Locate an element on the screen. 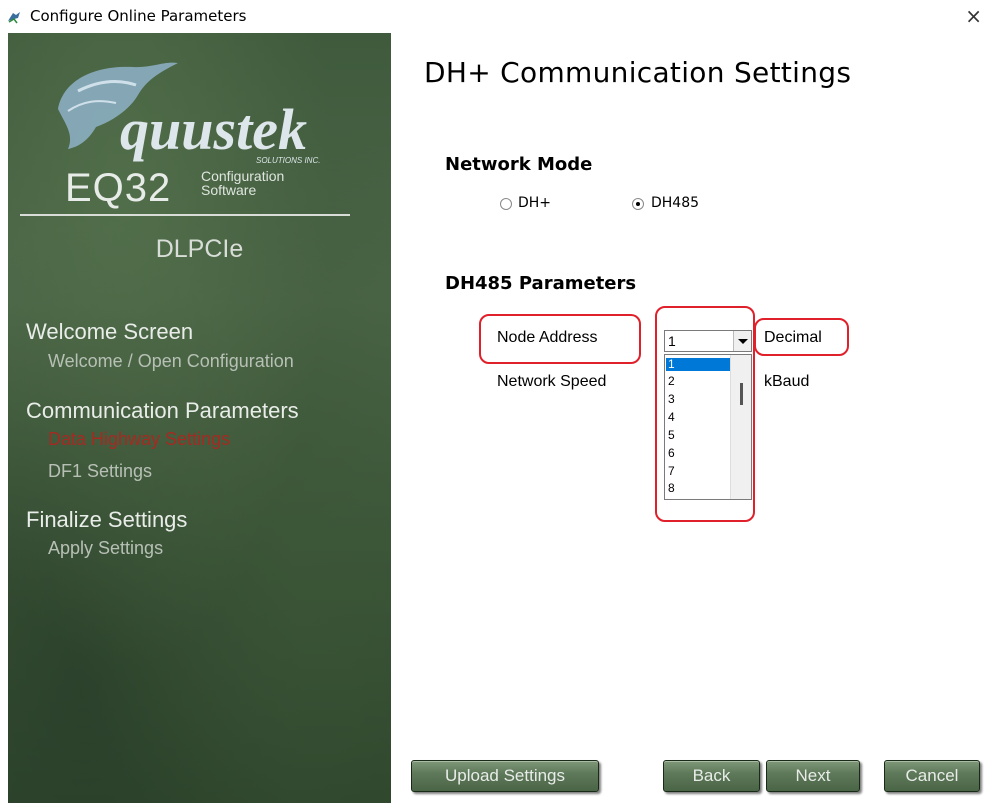 The image size is (990, 803). chevron-down-icon is located at coordinates (742, 341).